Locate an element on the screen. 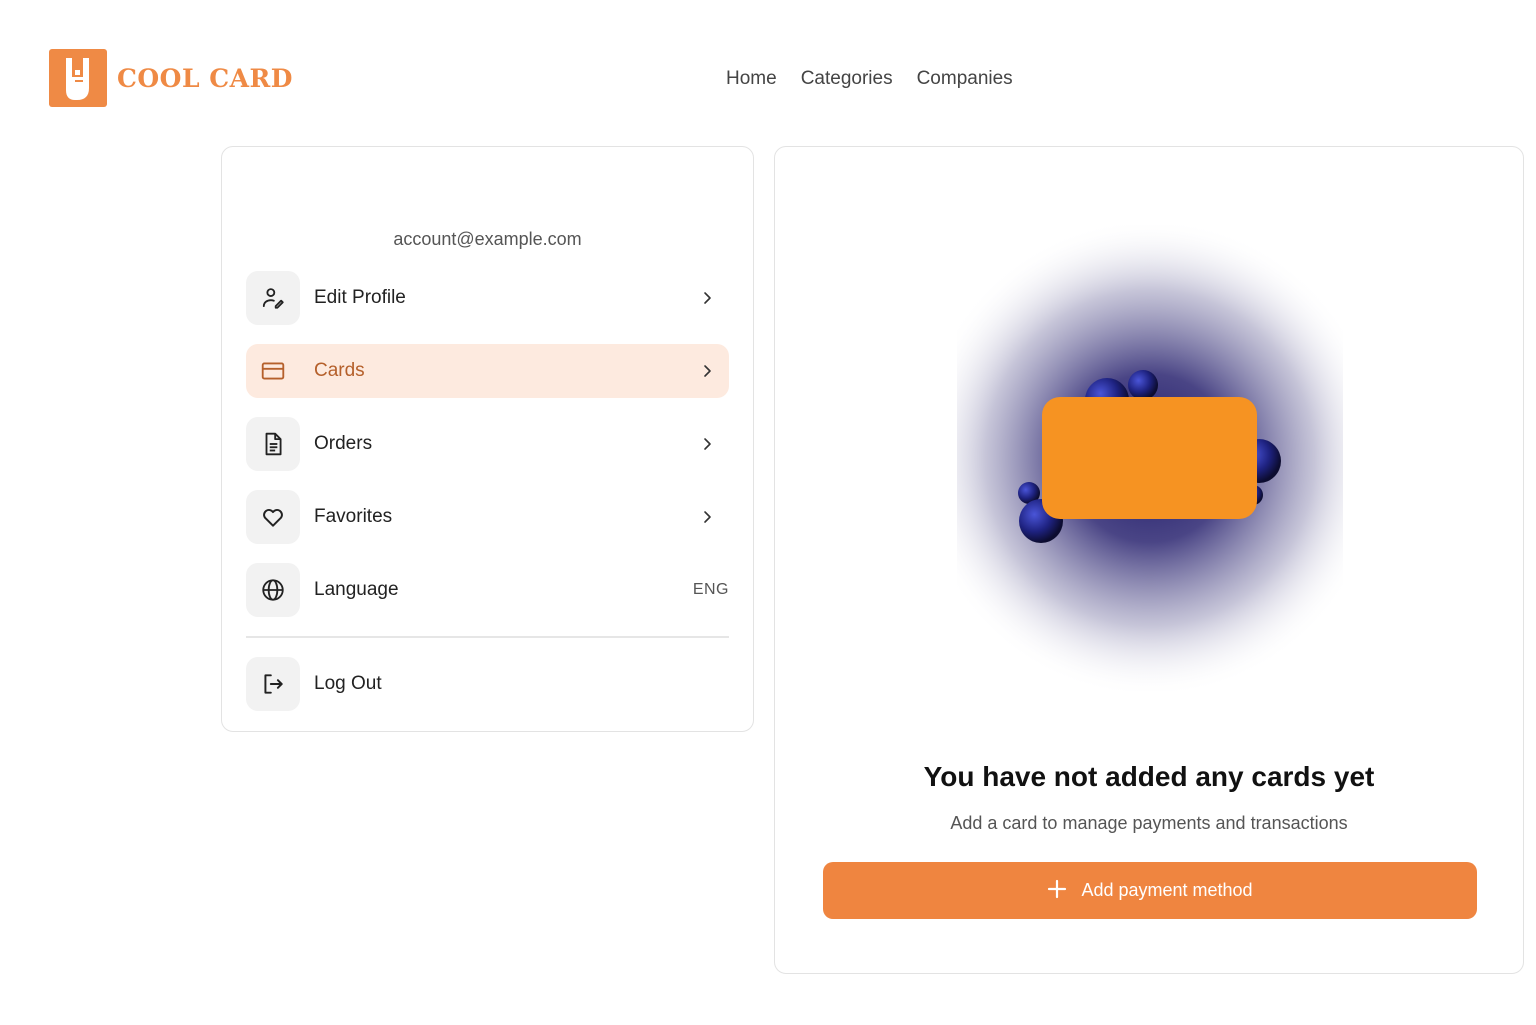  brand-logo: COOL CARD is located at coordinates (171, 78).